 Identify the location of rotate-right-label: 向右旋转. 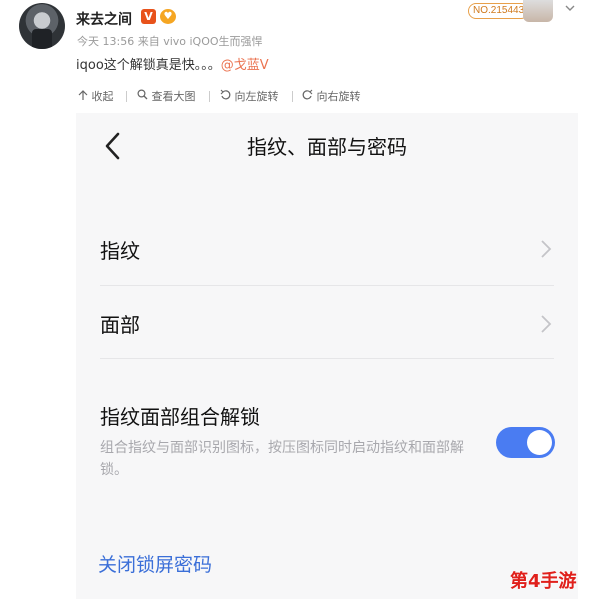
(338, 96).